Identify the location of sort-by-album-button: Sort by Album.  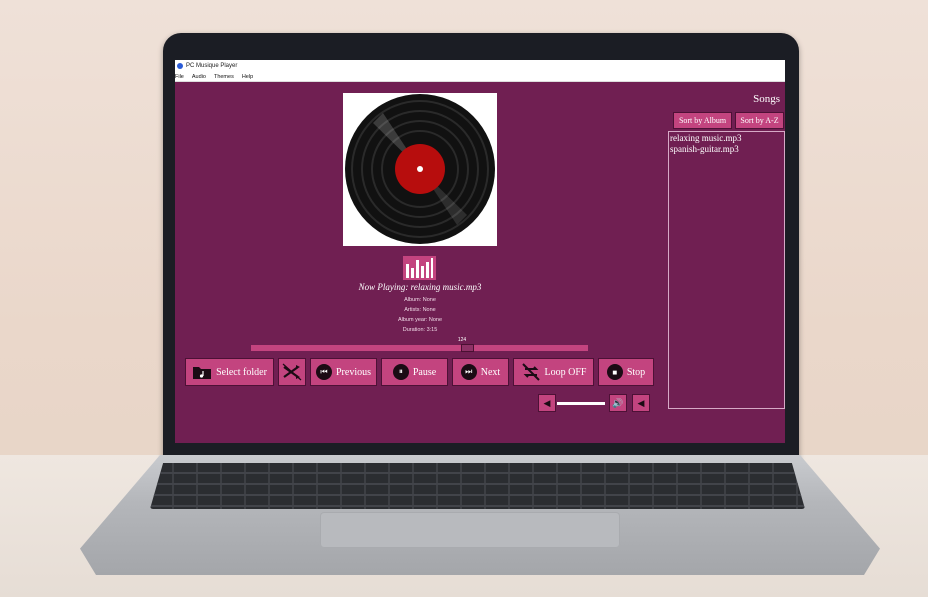
(702, 120).